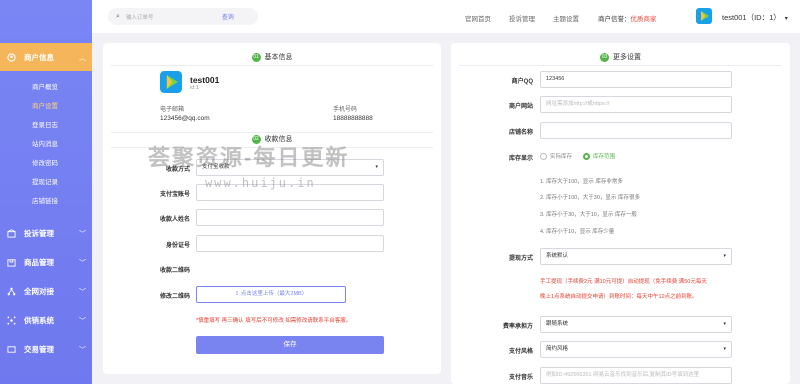  I want to click on sidebar-group-label: 交易管理, so click(39, 349).